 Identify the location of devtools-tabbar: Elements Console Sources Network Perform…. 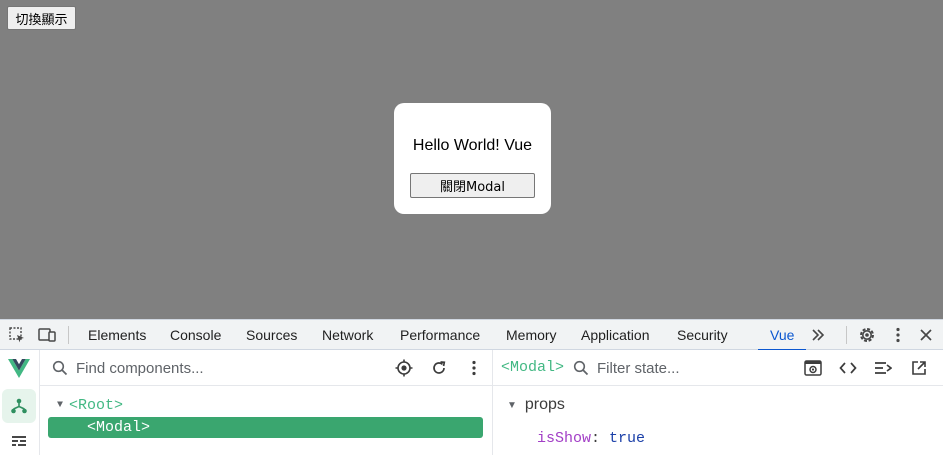
(471, 335).